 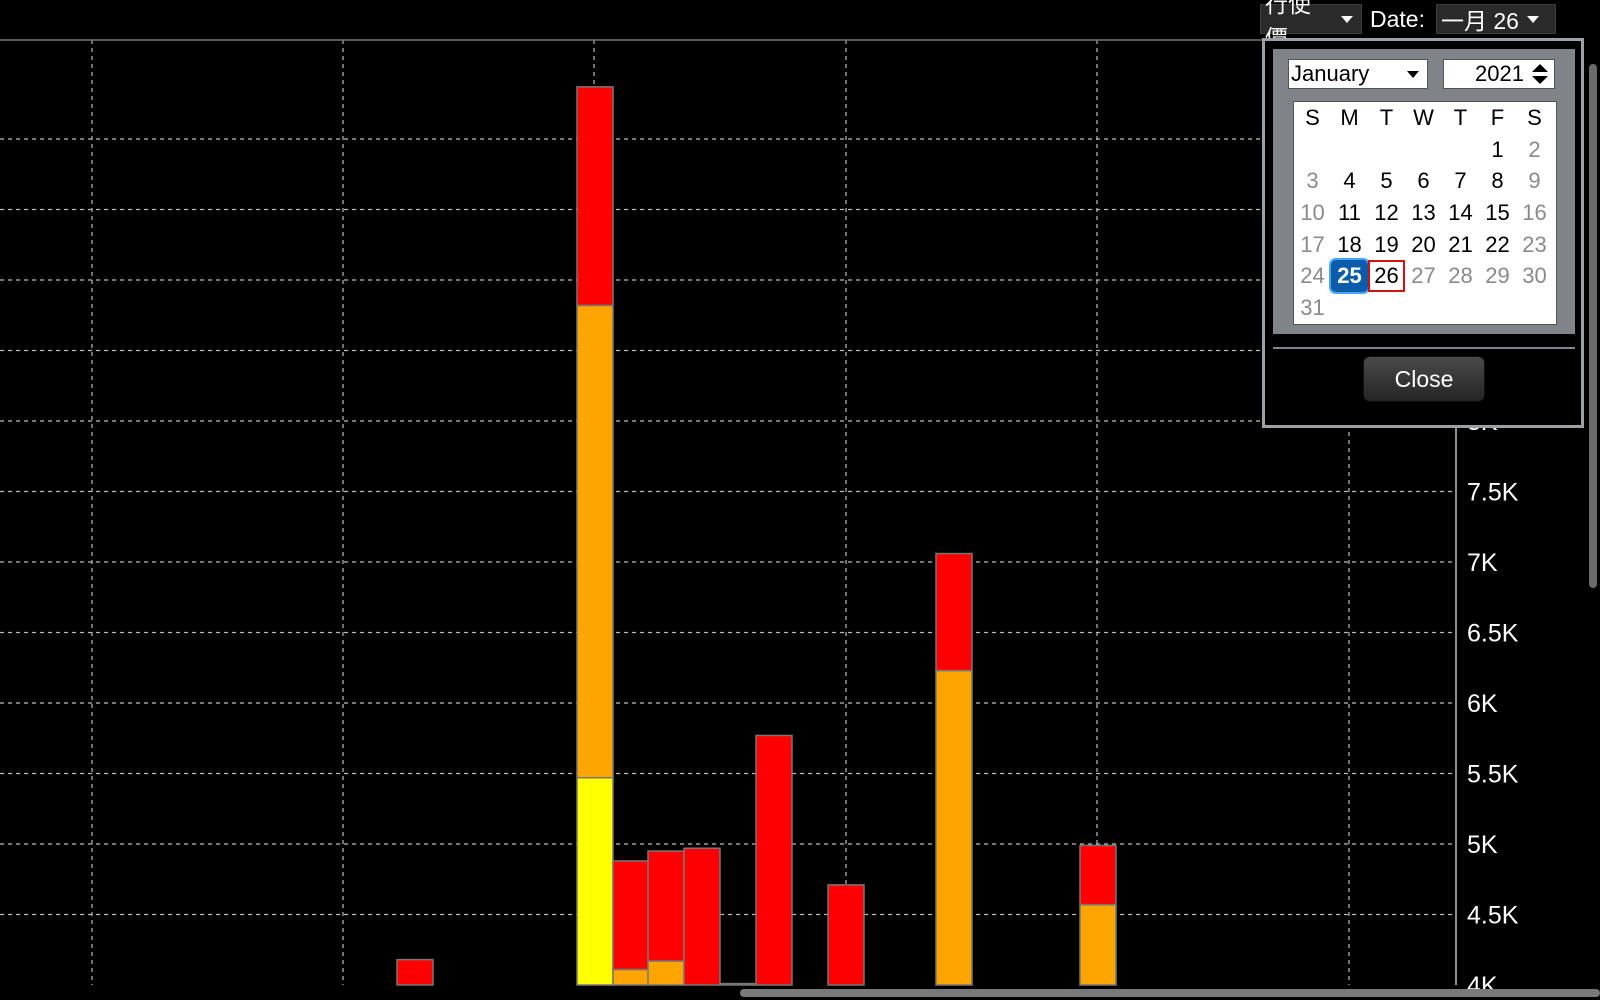 I want to click on year-spinner: 2021, so click(x=1499, y=74).